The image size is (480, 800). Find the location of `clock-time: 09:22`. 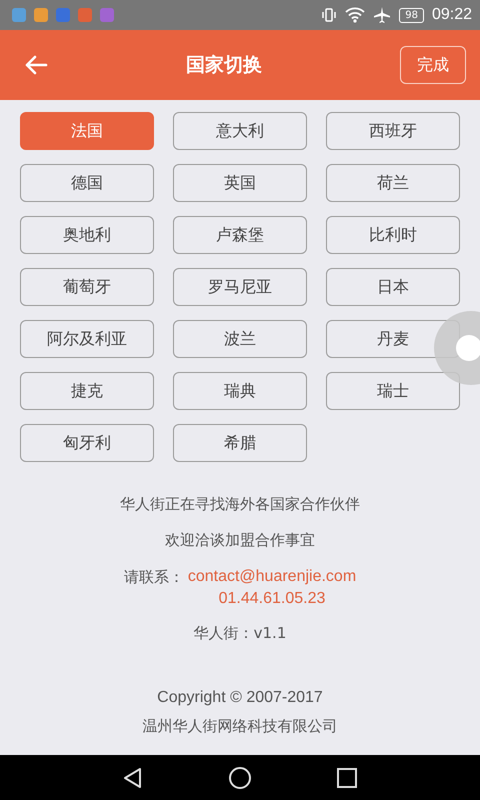

clock-time: 09:22 is located at coordinates (452, 15).